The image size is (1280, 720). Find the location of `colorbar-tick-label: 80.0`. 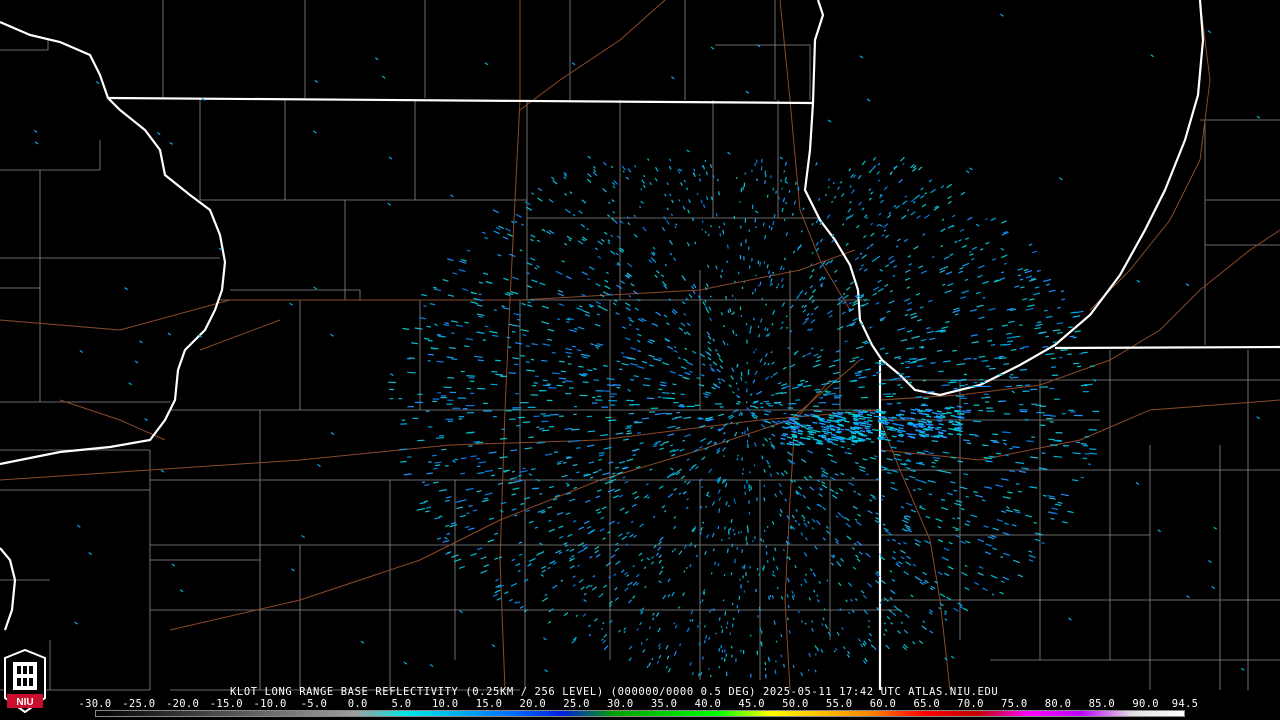

colorbar-tick-label: 80.0 is located at coordinates (1058, 704).